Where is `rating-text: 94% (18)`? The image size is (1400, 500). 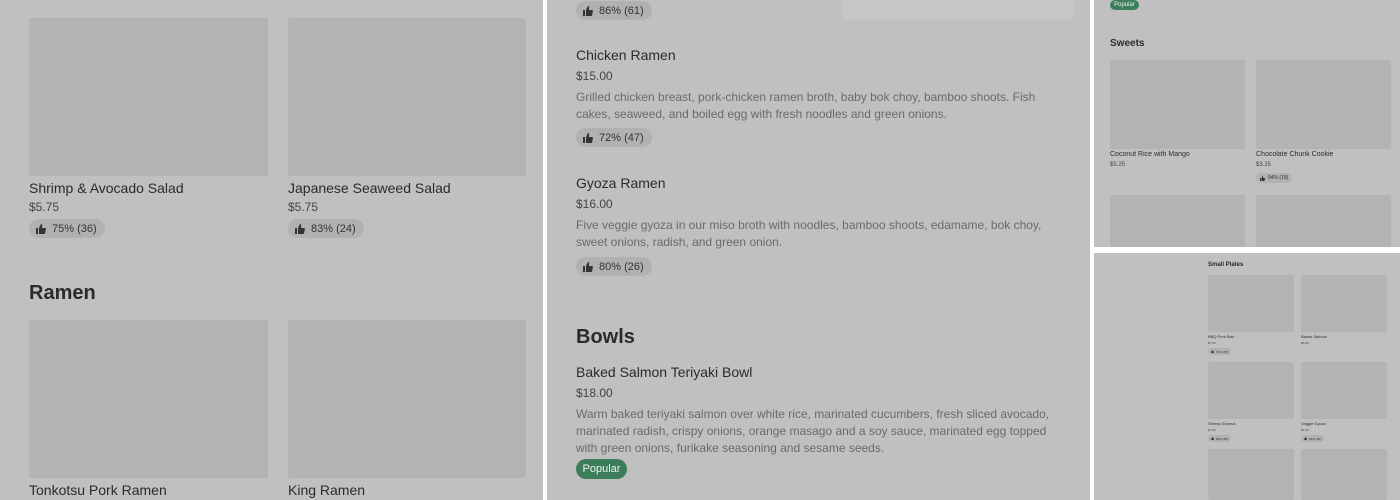
rating-text: 94% (18) is located at coordinates (1278, 178).